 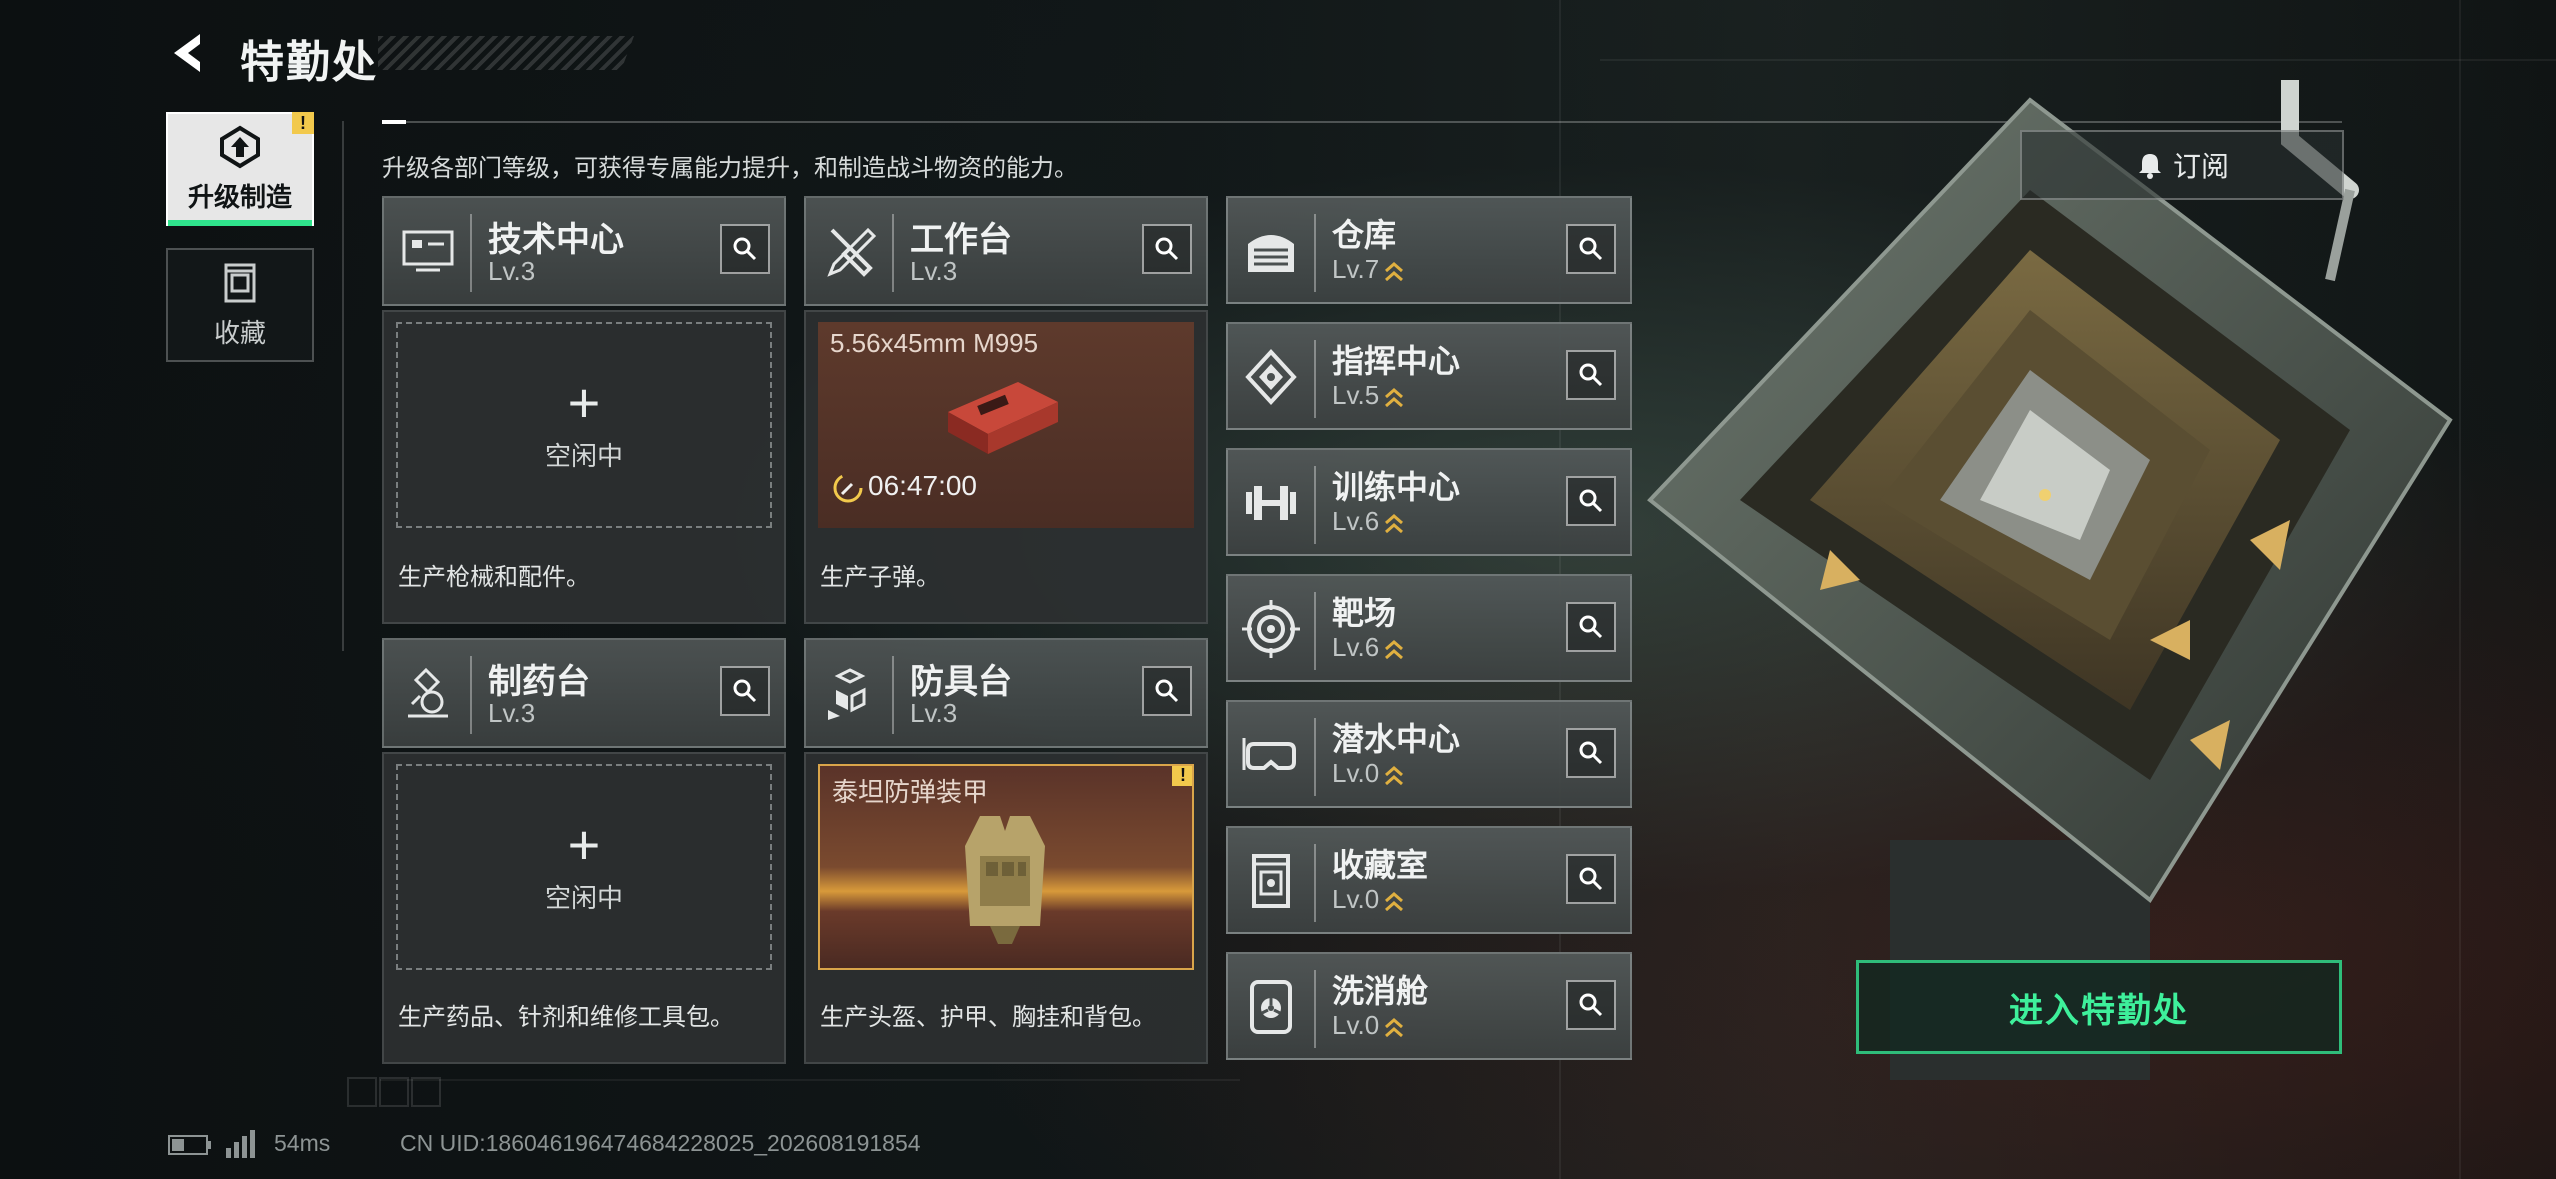 What do you see at coordinates (584, 844) in the screenshot?
I see `plus-icon: +` at bounding box center [584, 844].